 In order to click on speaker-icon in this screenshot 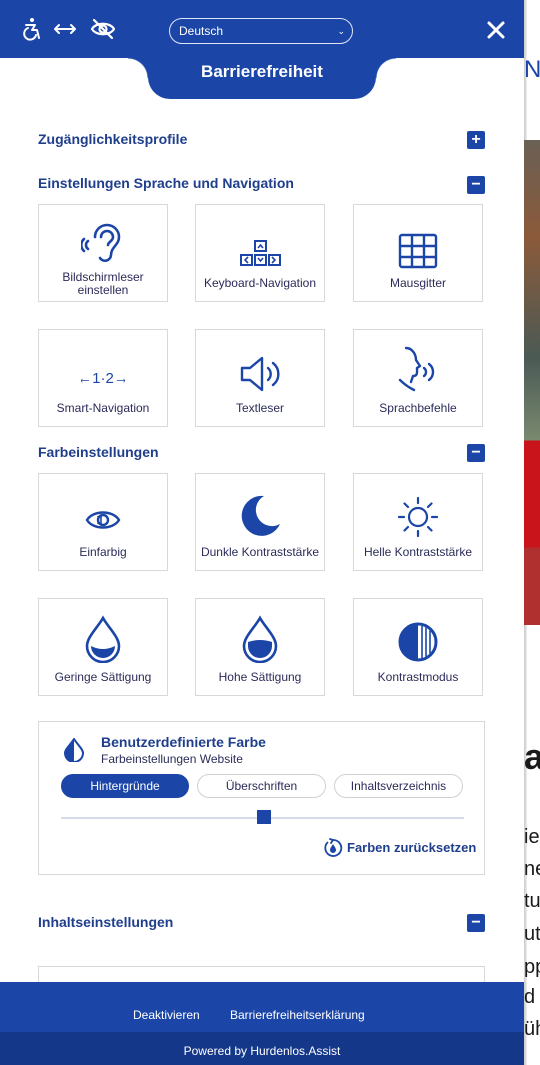, I will do `click(260, 362)`.